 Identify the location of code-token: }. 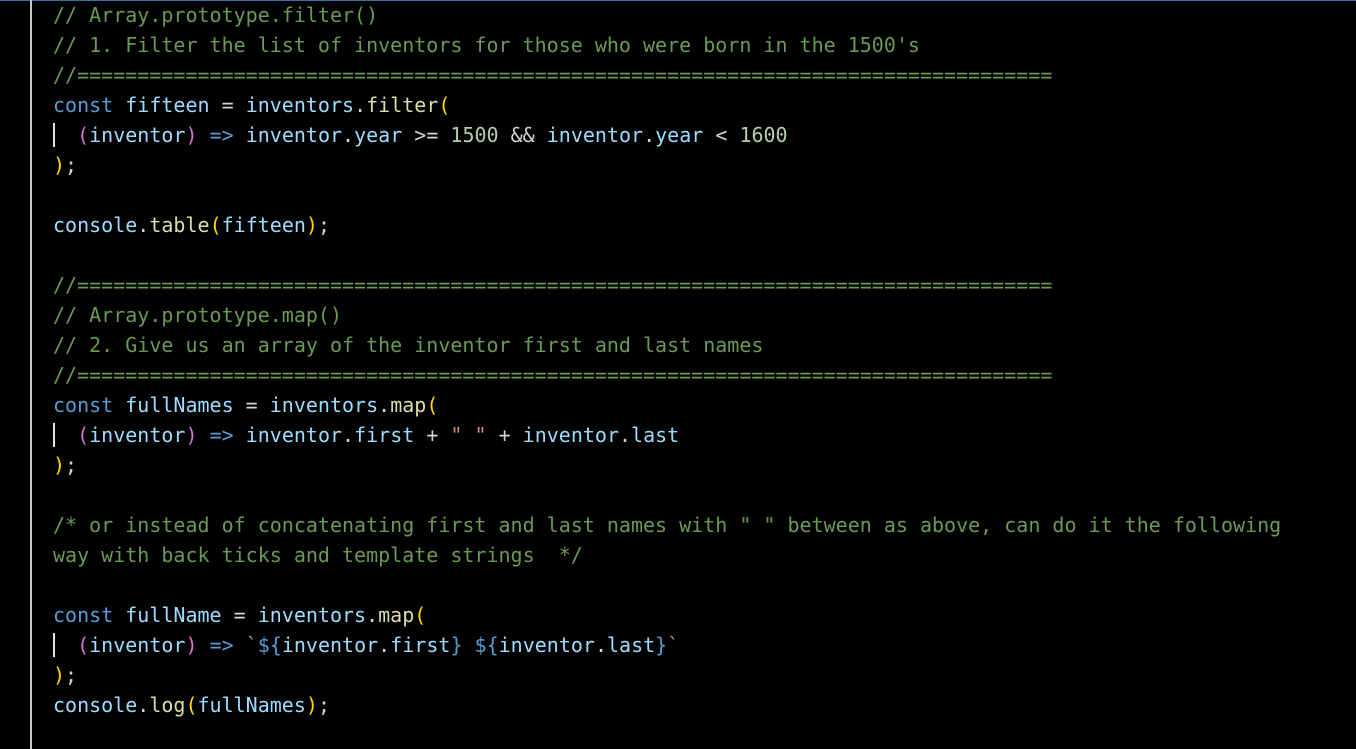
(456, 645).